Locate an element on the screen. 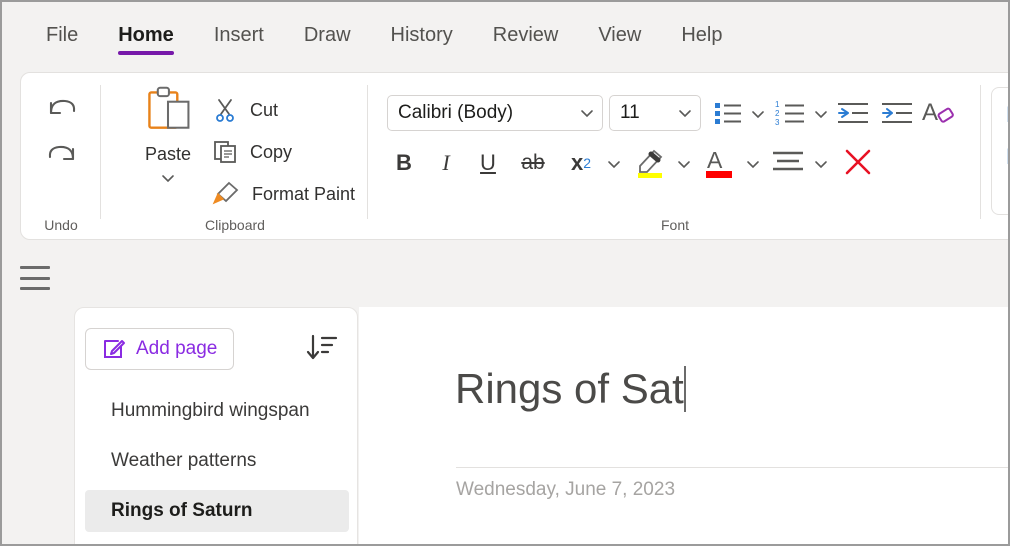 The height and width of the screenshot is (546, 1010). style-heading-1: H is located at coordinates (1007, 115).